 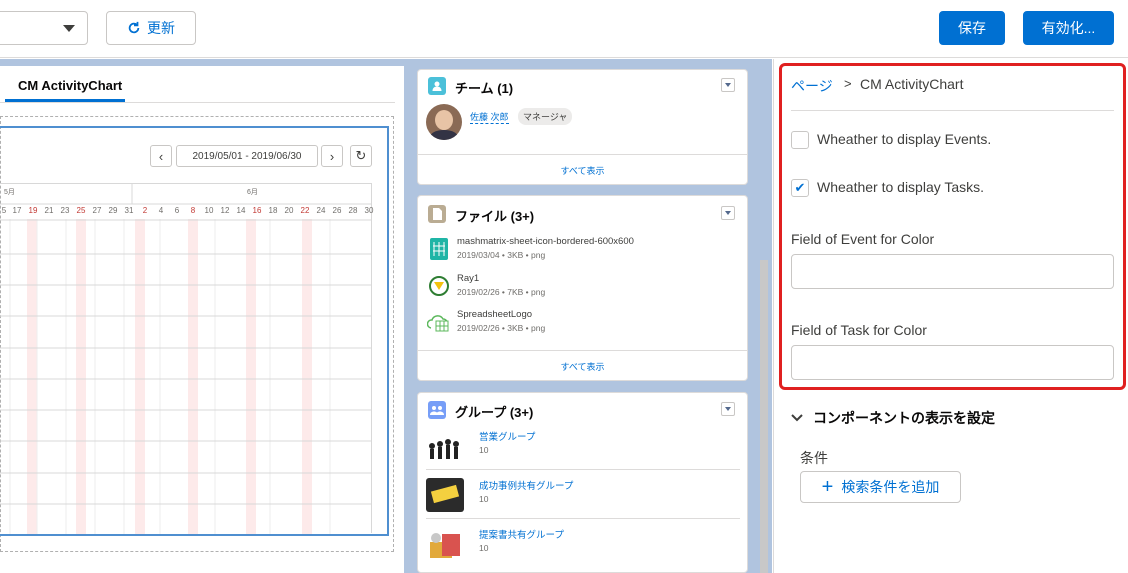 What do you see at coordinates (468, 278) in the screenshot?
I see `file-name: Ray1` at bounding box center [468, 278].